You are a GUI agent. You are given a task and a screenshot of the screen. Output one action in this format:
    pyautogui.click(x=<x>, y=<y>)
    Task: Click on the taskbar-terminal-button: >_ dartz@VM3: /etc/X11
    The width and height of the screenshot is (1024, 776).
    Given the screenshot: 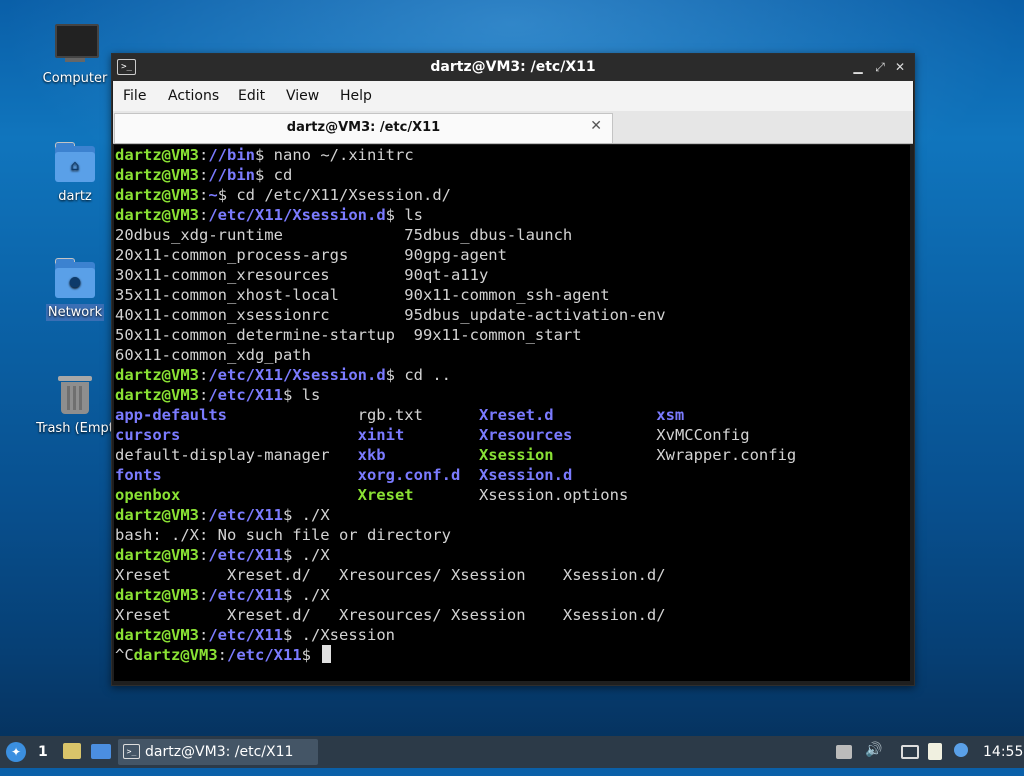 What is the action you would take?
    pyautogui.click(x=218, y=752)
    